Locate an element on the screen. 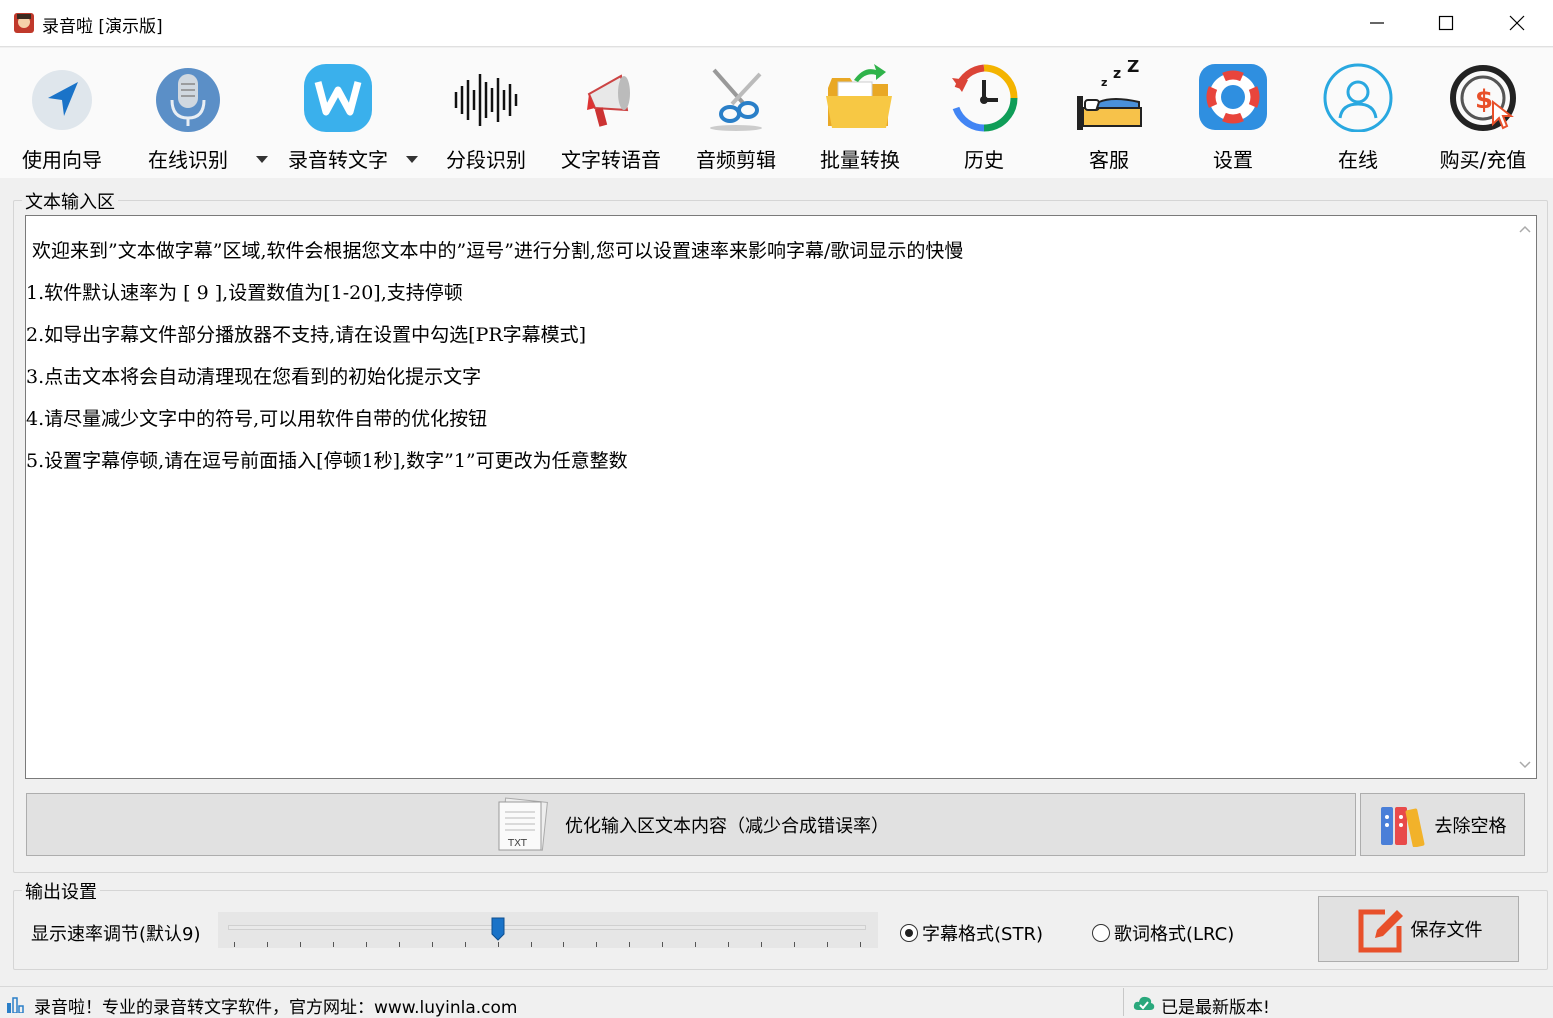  toolbar-label: 使用向导 is located at coordinates (62, 160).